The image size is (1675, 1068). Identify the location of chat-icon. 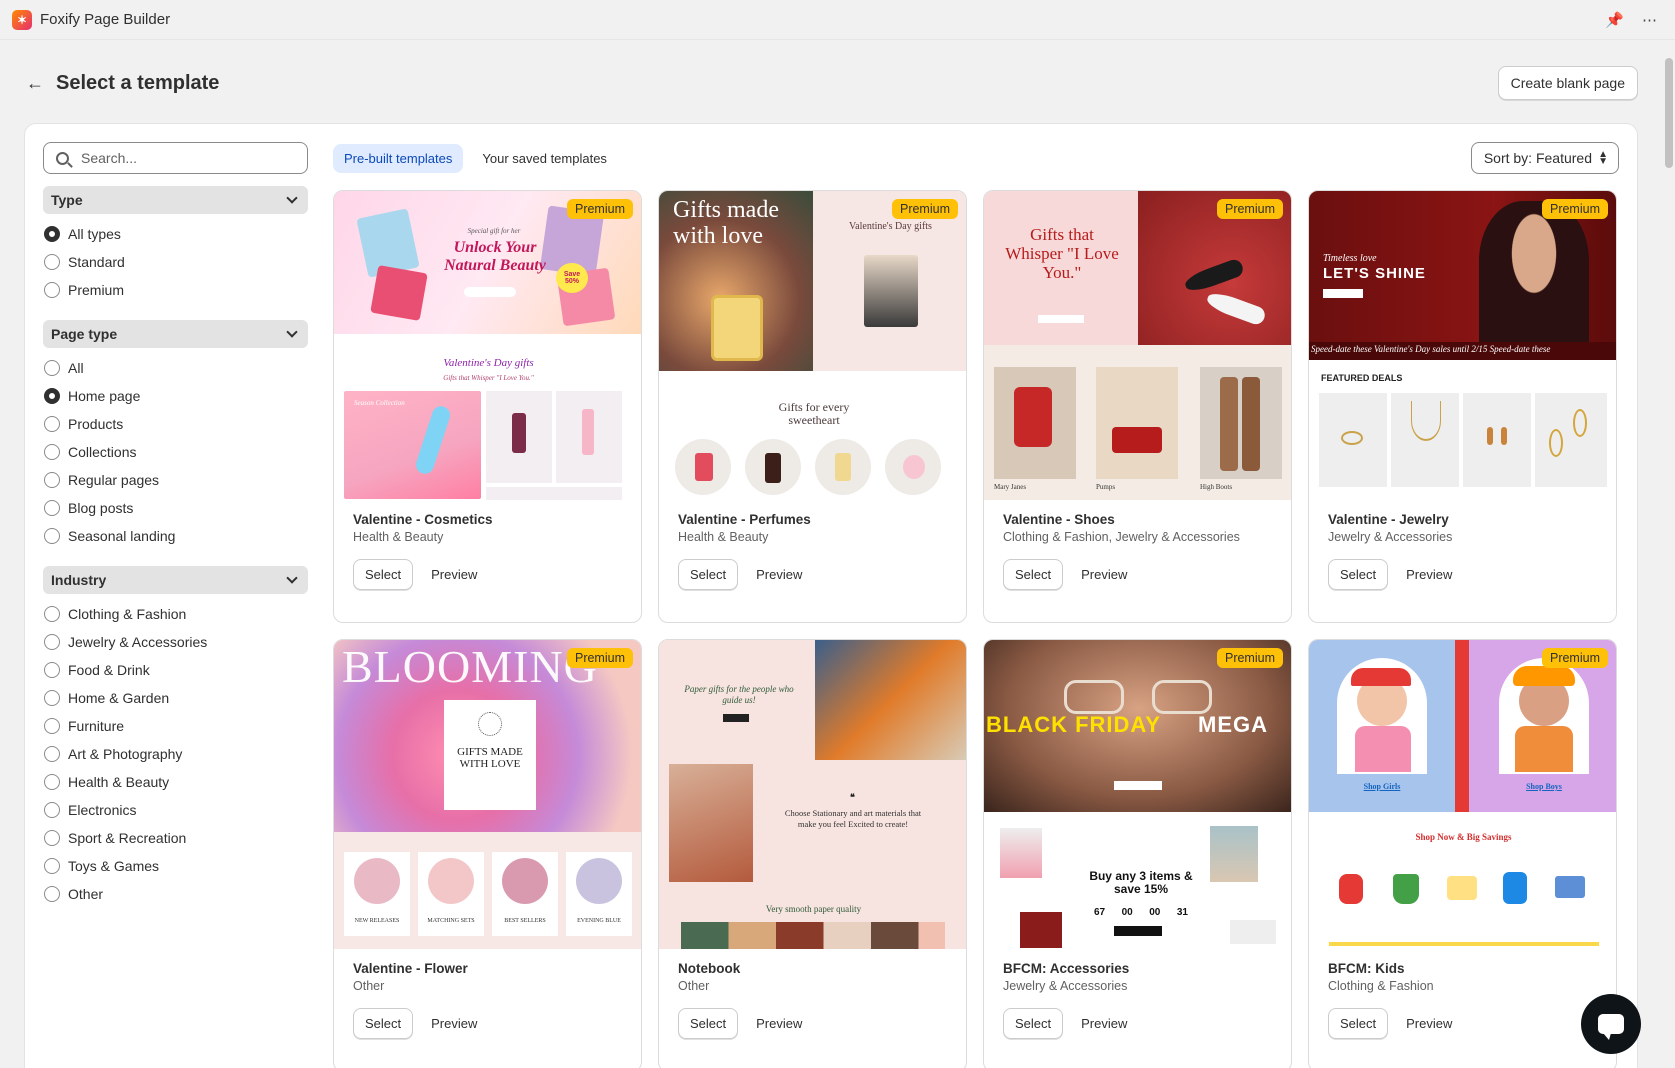
(1611, 1027).